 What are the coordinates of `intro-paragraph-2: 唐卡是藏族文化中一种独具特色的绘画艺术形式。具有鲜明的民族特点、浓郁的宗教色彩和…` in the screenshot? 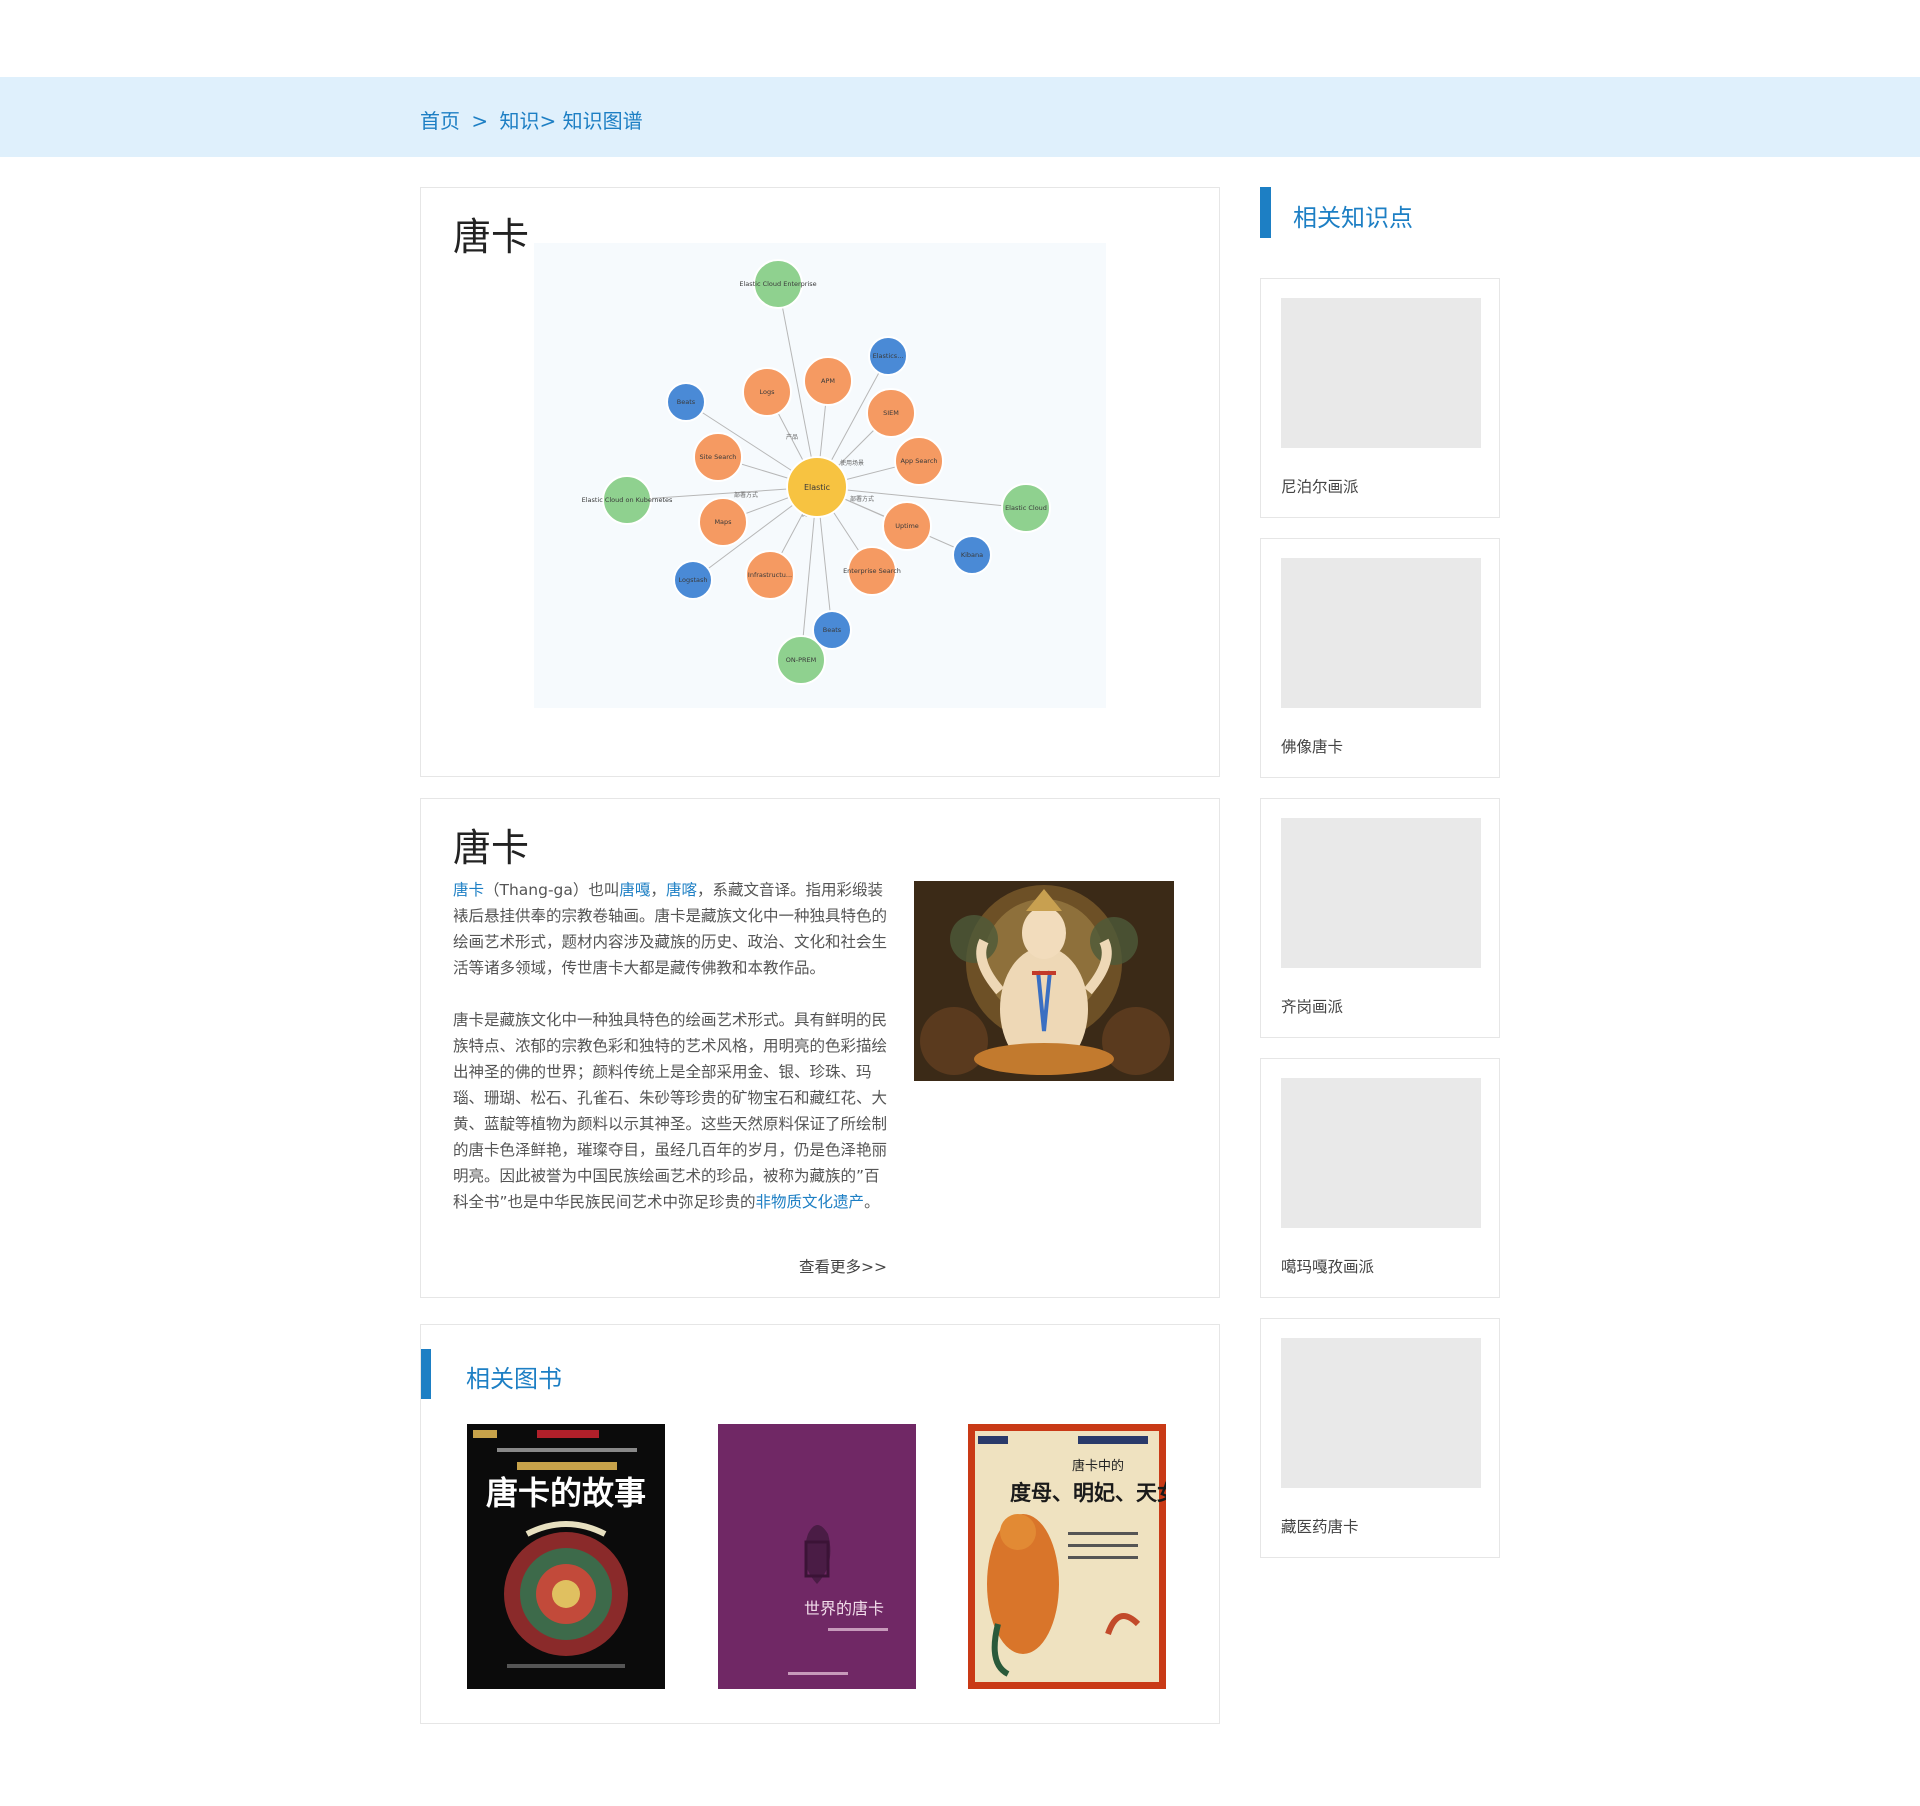 It's located at (670, 1111).